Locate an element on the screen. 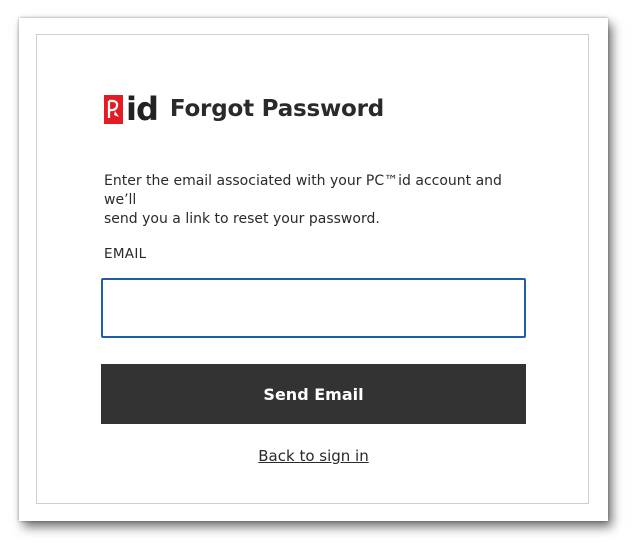 This screenshot has height=558, width=642. email-field is located at coordinates (313, 308).